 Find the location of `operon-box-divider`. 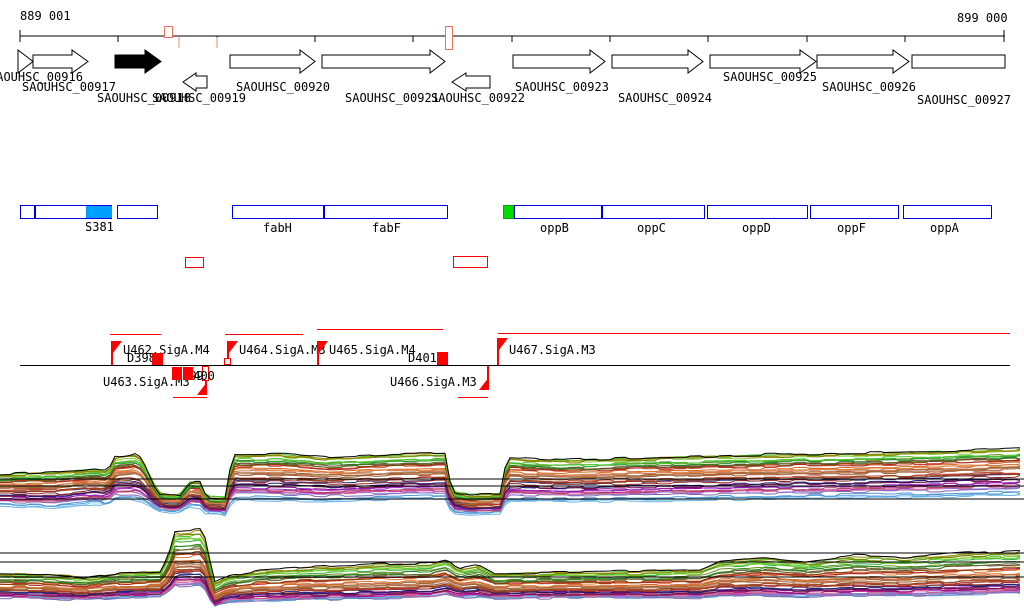

operon-box-divider is located at coordinates (35, 212).